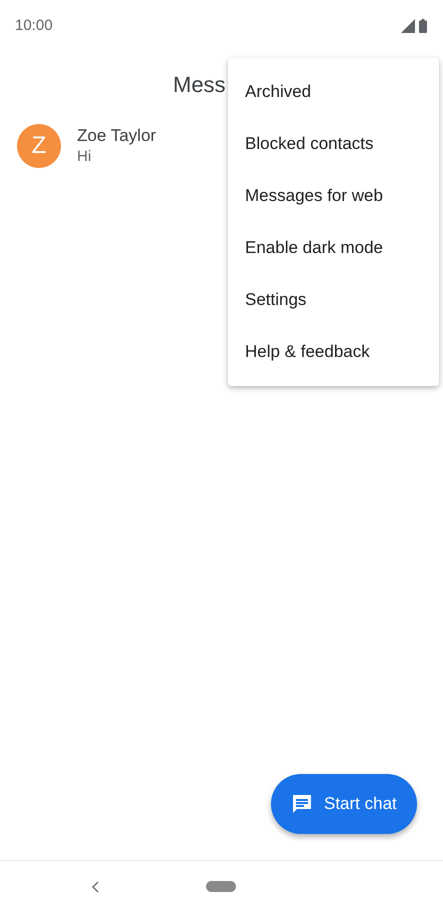 The image size is (443, 912). I want to click on menu-item: Messages for web, so click(333, 196).